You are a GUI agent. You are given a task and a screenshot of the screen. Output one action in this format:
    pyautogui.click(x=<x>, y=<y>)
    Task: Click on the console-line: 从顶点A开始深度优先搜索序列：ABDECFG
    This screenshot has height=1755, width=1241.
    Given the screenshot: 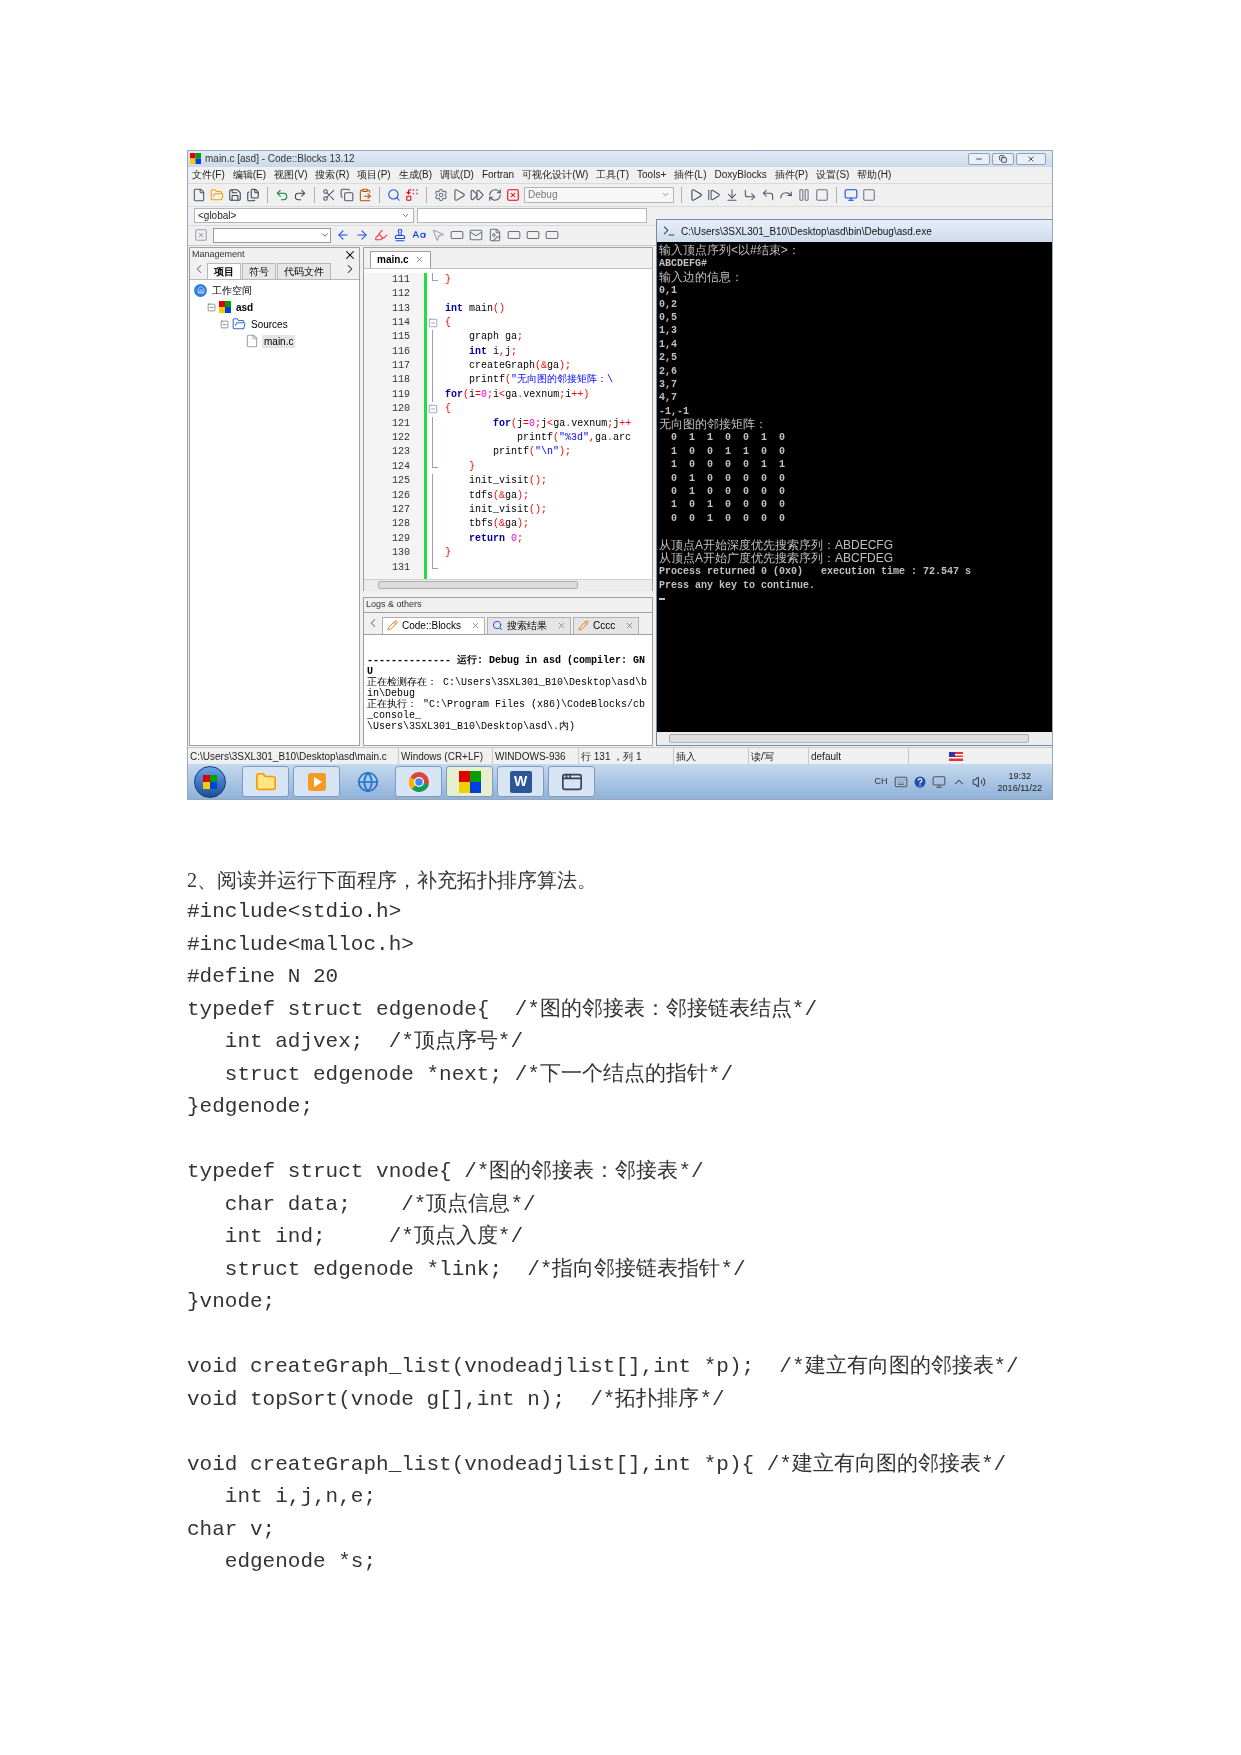 What is the action you would take?
    pyautogui.click(x=776, y=545)
    